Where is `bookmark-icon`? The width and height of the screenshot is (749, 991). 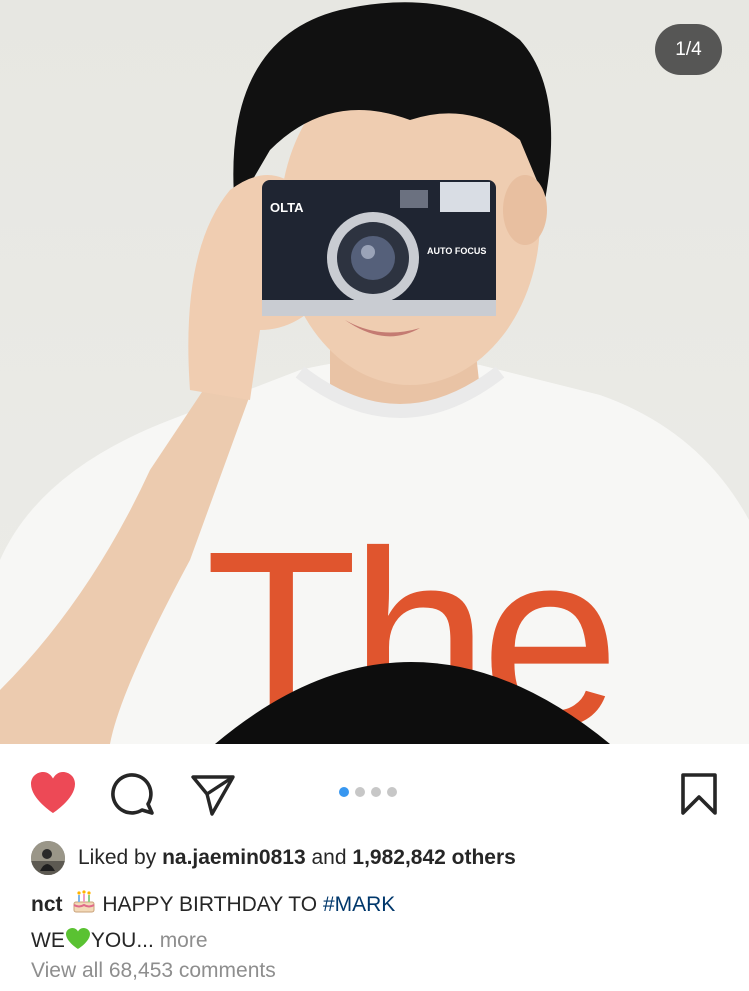
bookmark-icon is located at coordinates (699, 794).